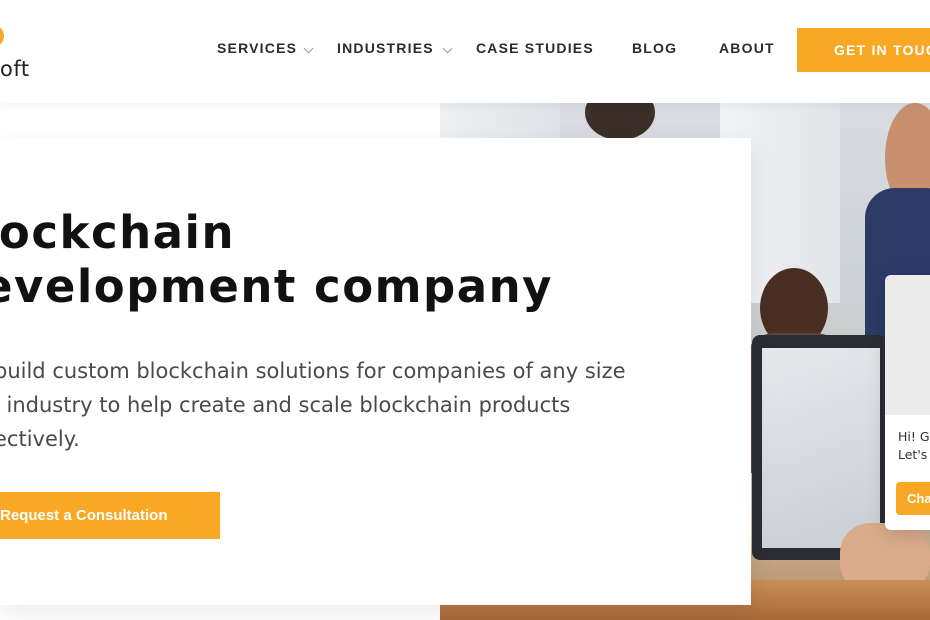 The height and width of the screenshot is (620, 930). Describe the element at coordinates (747, 48) in the screenshot. I see `nav-item-about: ABOUT` at that location.